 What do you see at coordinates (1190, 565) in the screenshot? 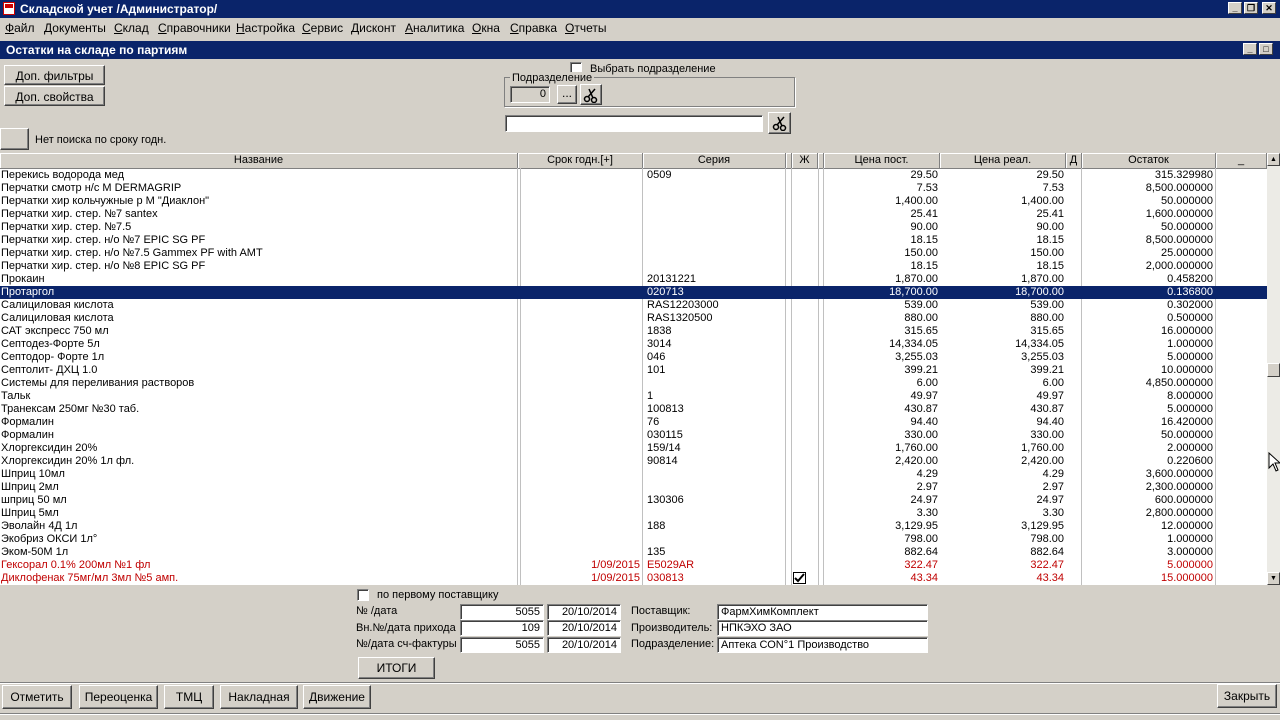
I see `cell-rest: 5.000000` at bounding box center [1190, 565].